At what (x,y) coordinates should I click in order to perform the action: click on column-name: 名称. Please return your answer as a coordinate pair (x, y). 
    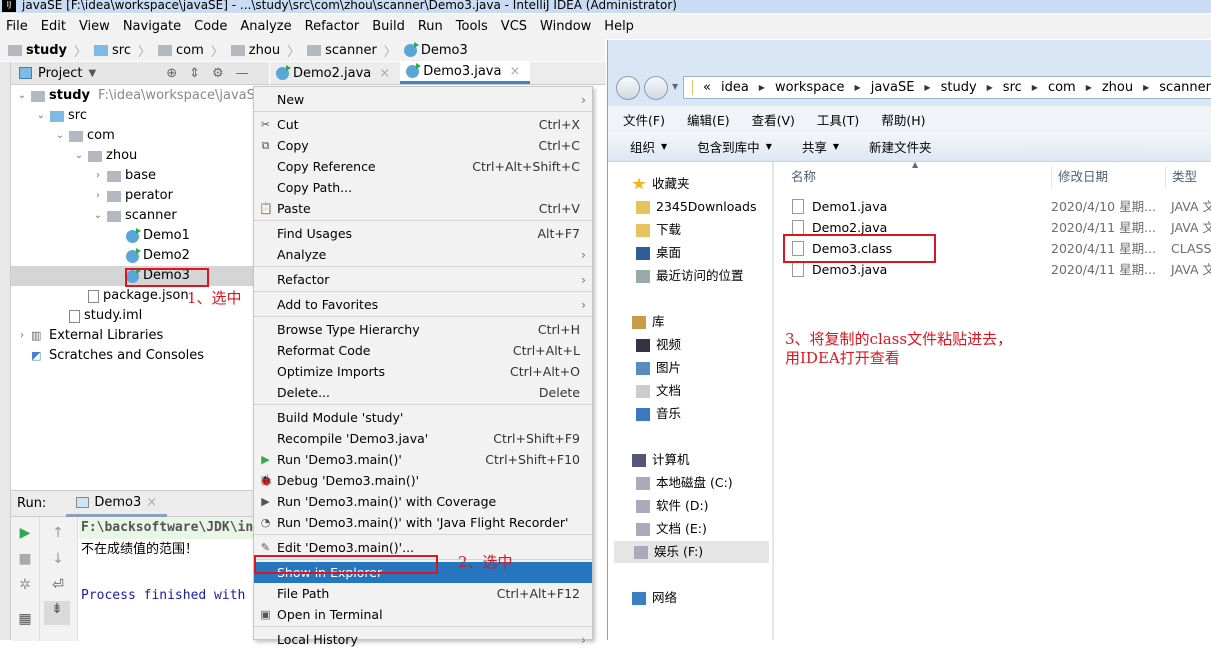
    Looking at the image, I should click on (803, 177).